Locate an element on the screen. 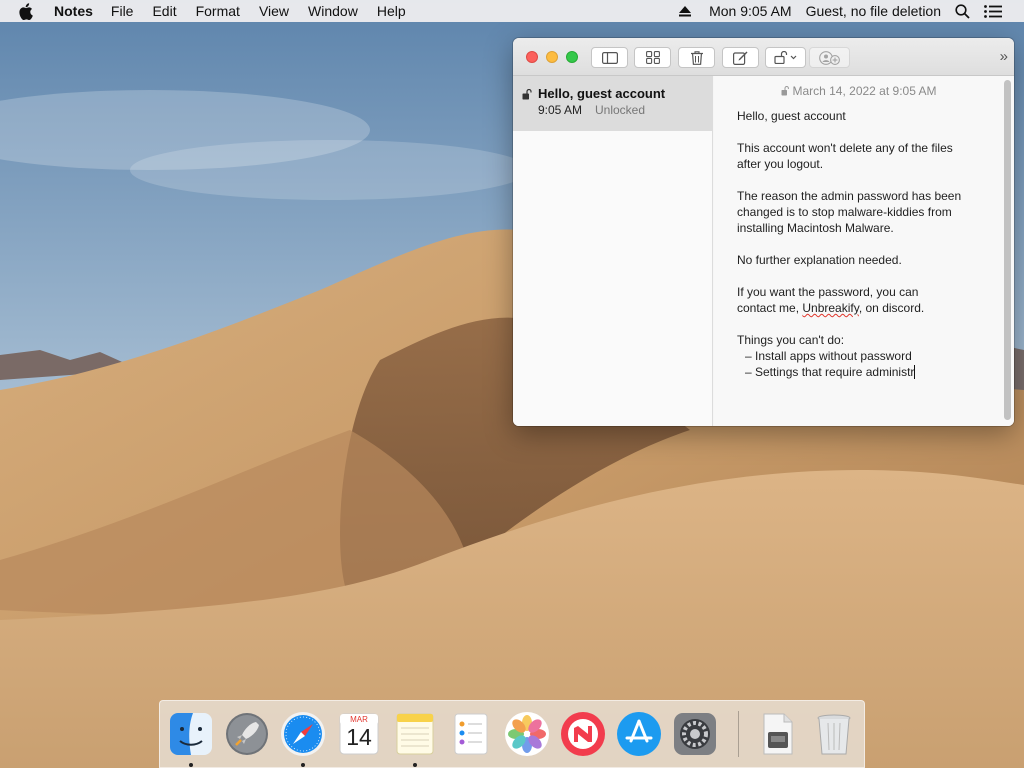  note-line: If you want the password, you can is located at coordinates (828, 292).